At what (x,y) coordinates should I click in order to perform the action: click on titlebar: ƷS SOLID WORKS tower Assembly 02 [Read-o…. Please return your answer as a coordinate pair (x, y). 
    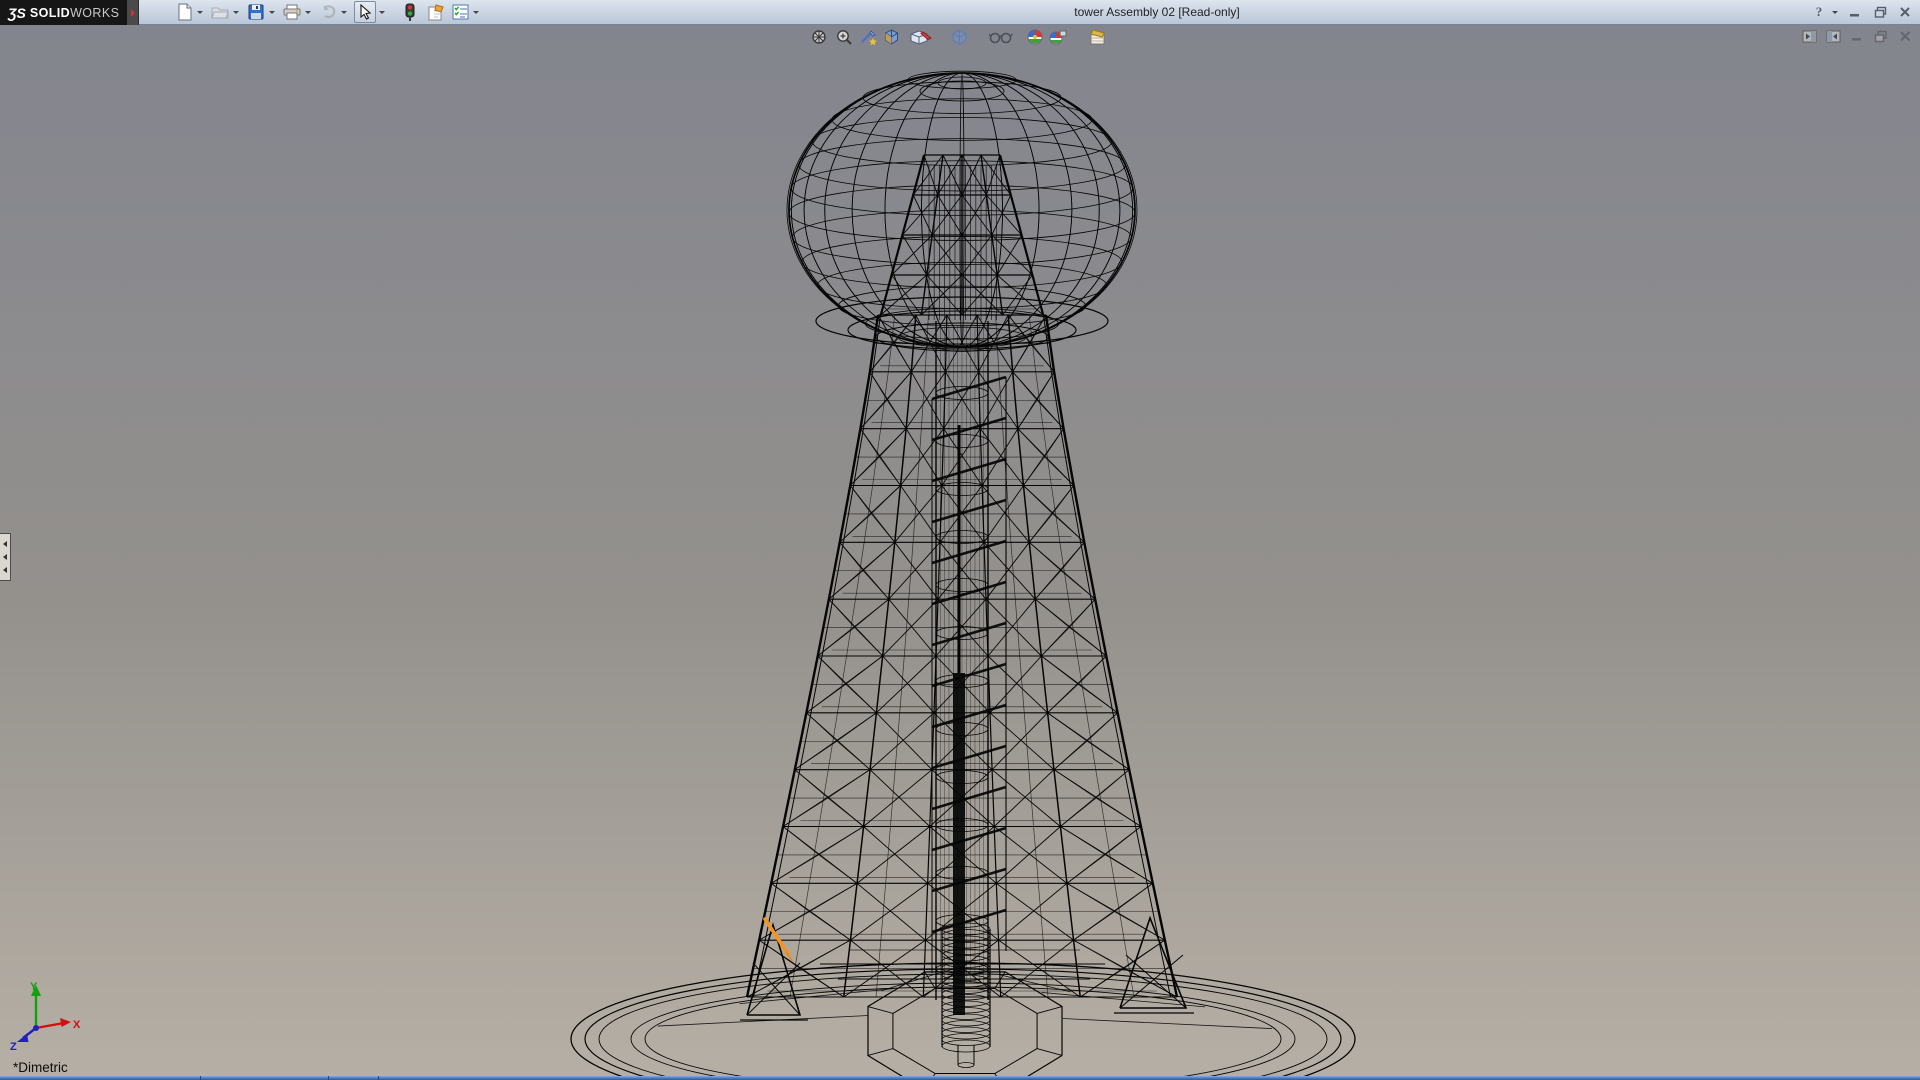
    Looking at the image, I should click on (960, 12).